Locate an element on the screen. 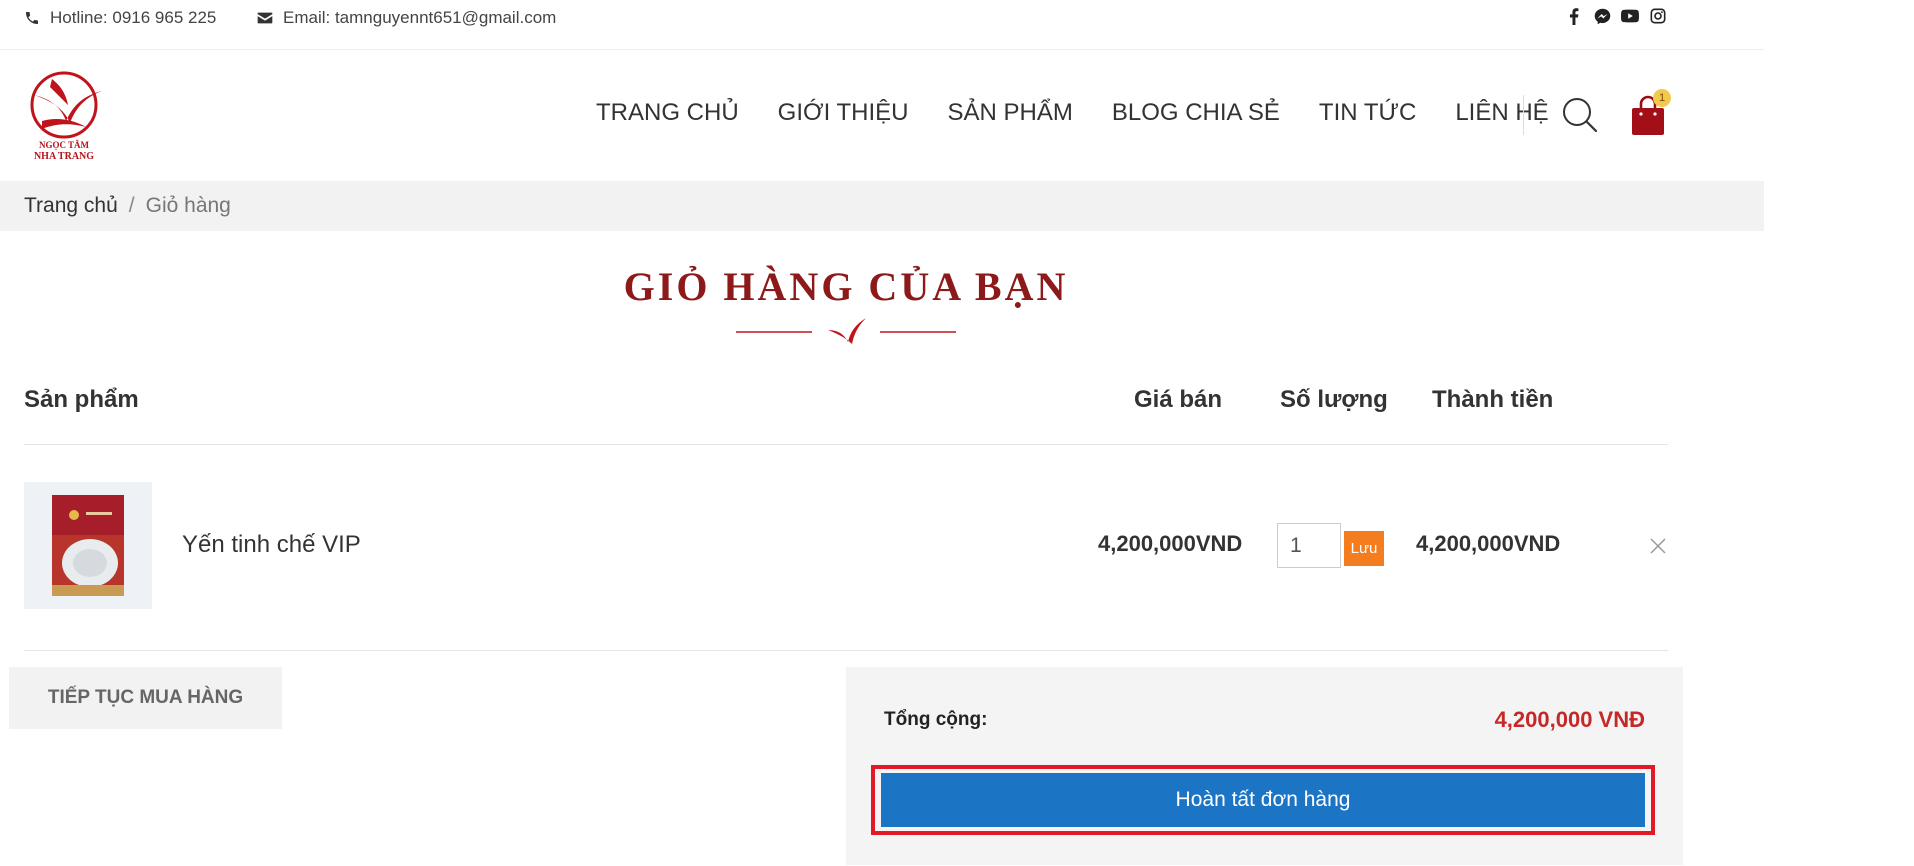 Image resolution: width=1914 pixels, height=866 pixels. logo-line-2: NHA TRANG is located at coordinates (64, 156).